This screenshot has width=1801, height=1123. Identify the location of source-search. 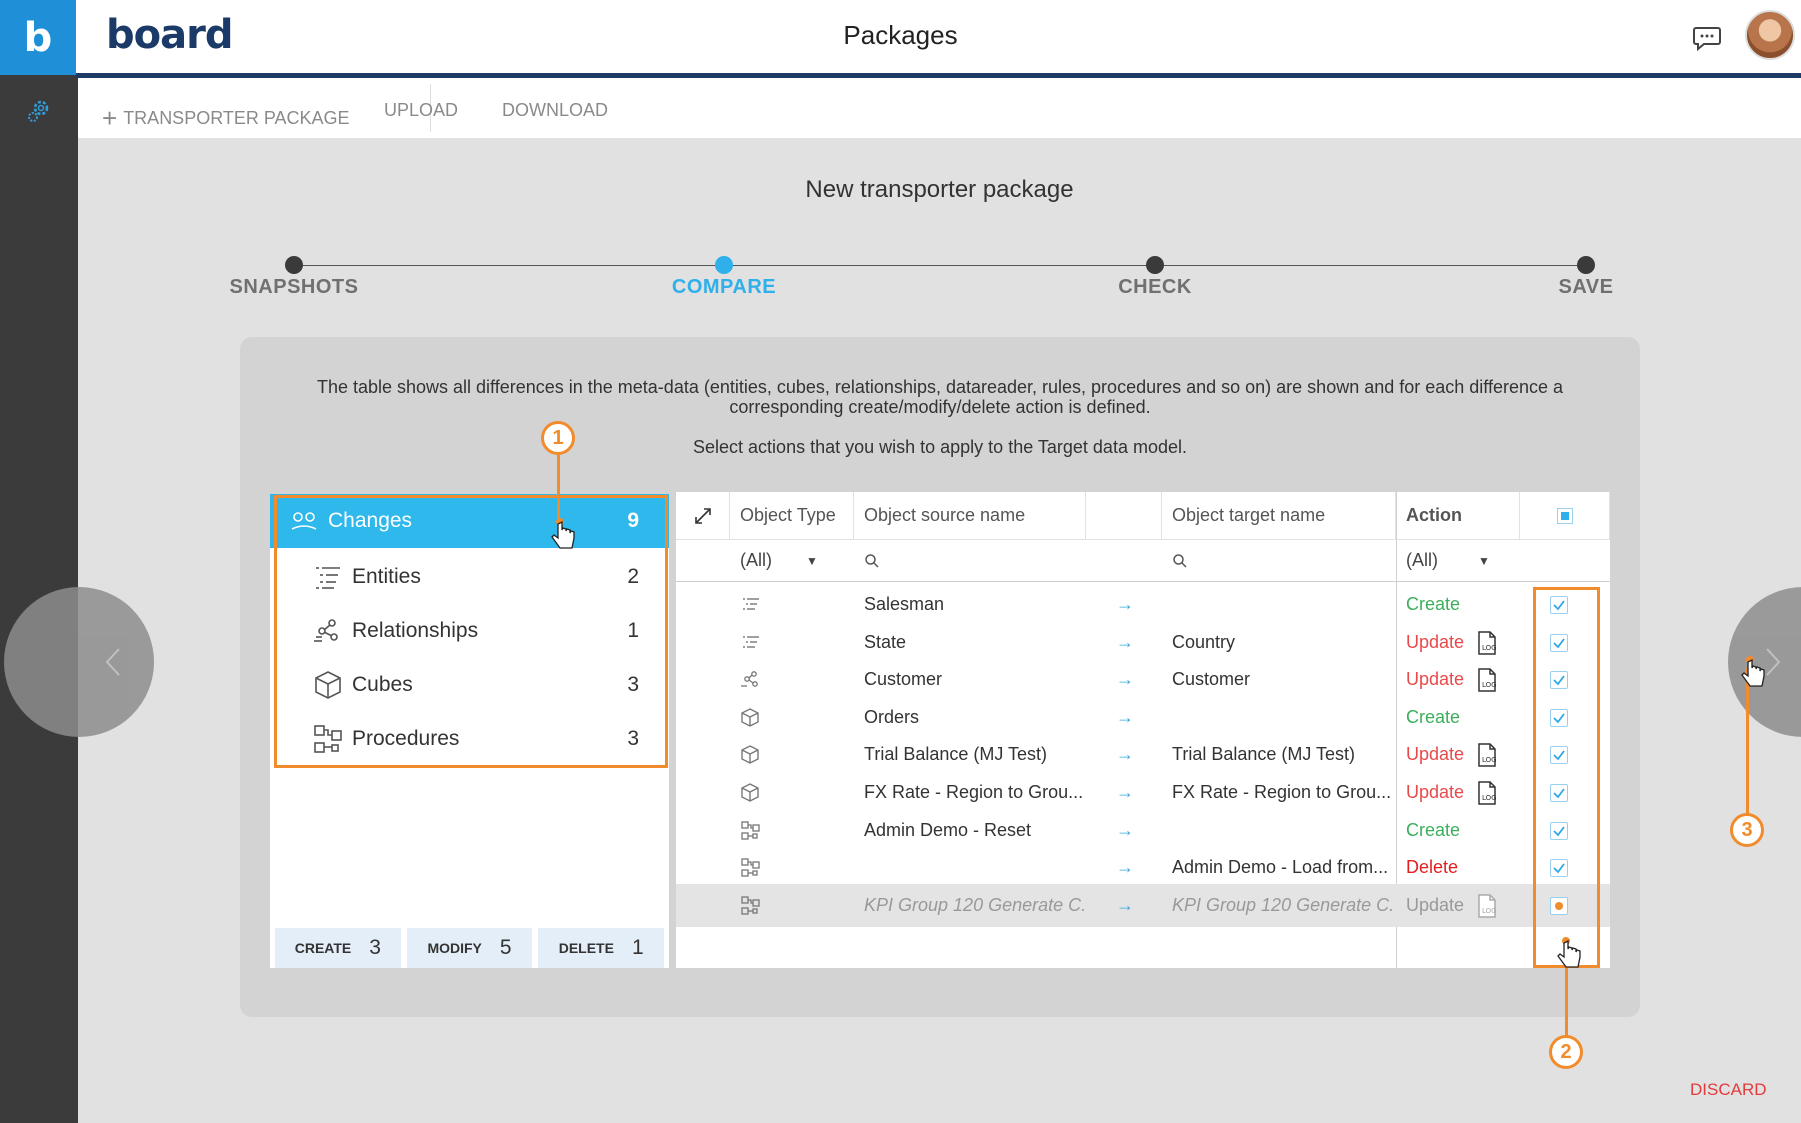
(1008, 561).